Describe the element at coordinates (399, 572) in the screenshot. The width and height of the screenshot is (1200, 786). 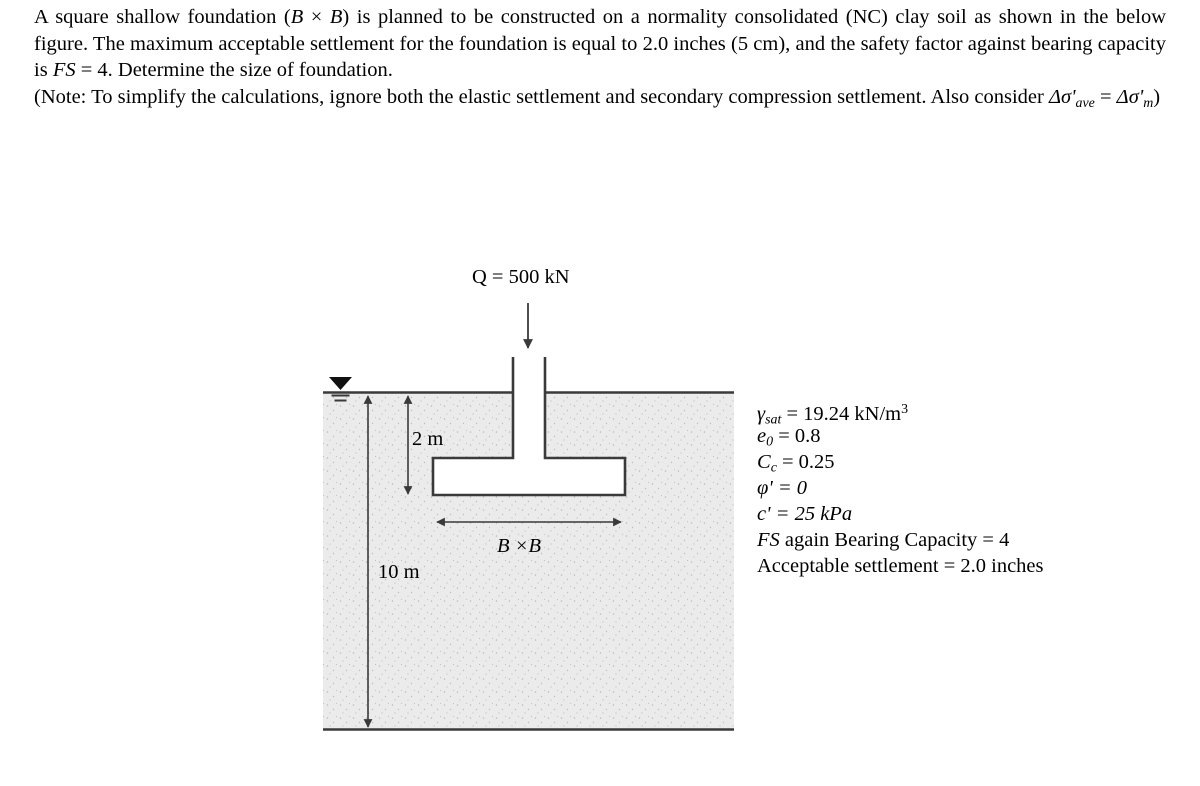
I see `layer-thickness-label: 10 m` at that location.